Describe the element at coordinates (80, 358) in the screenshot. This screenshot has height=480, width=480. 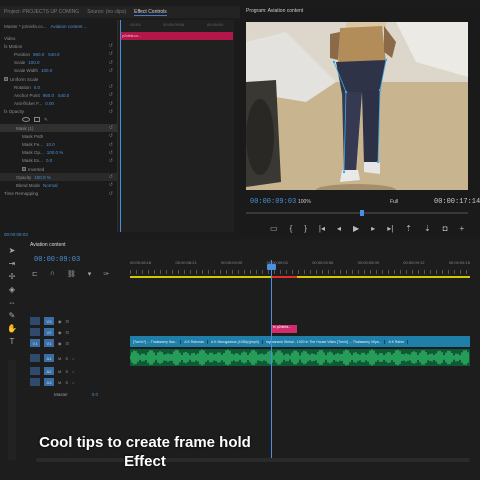
I see `track-header-a1: A1 M S ♪` at that location.